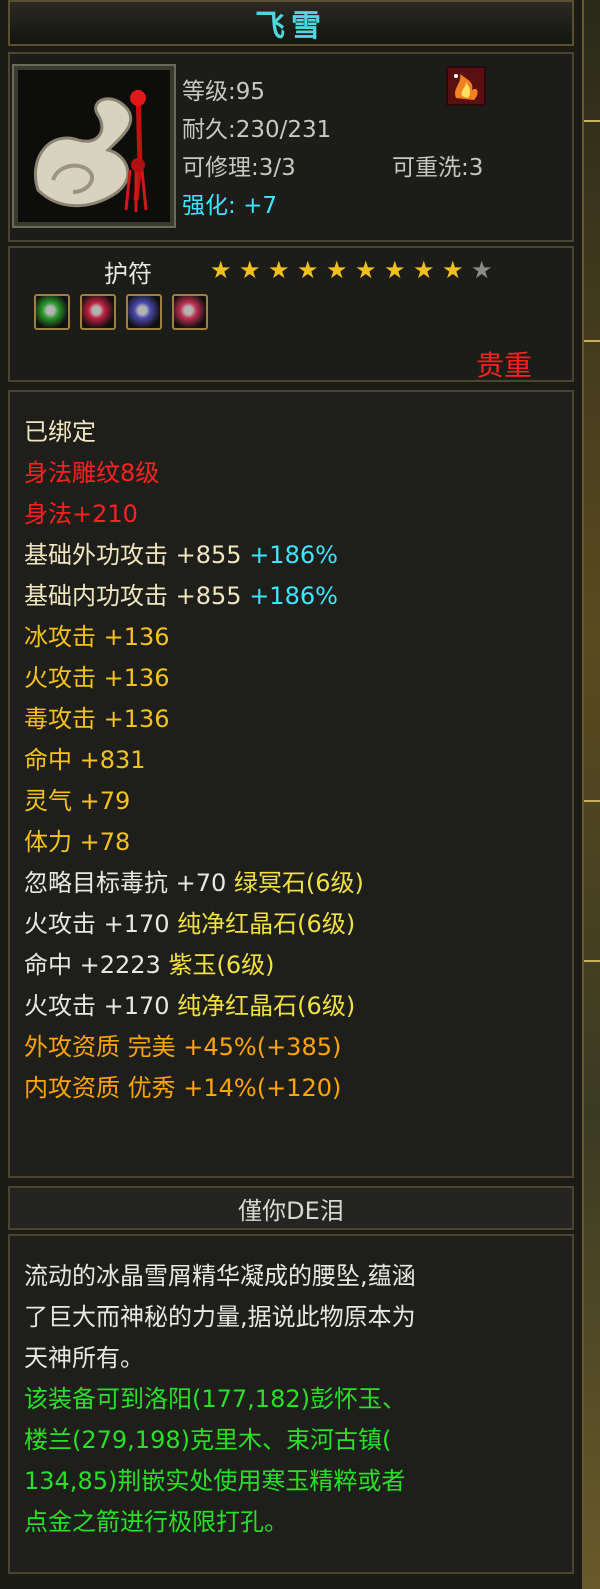  I want to click on durability-stat: 耐久:230/231, so click(257, 130).